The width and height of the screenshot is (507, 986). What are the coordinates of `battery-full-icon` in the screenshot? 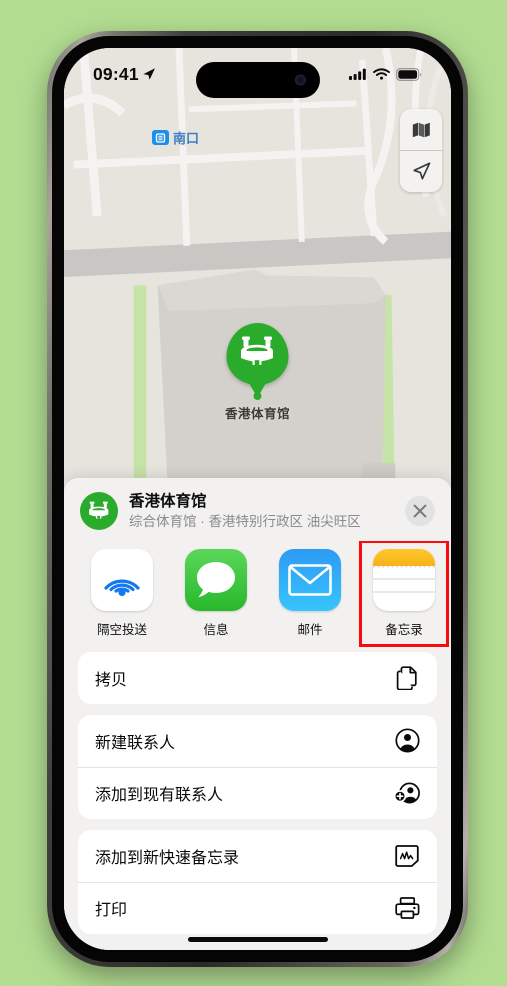 It's located at (409, 74).